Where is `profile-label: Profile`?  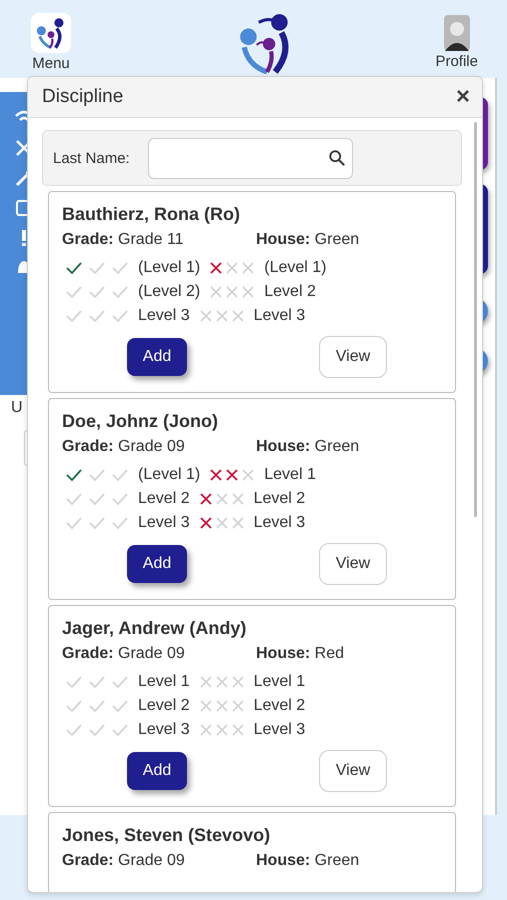
profile-label: Profile is located at coordinates (456, 62).